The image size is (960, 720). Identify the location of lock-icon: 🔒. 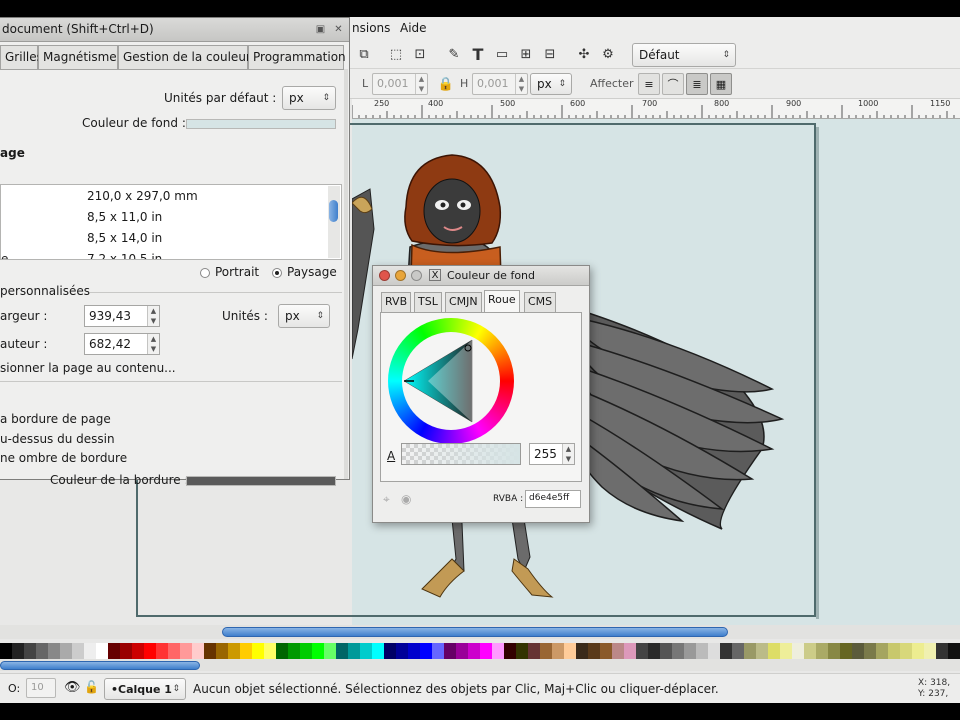
(446, 84).